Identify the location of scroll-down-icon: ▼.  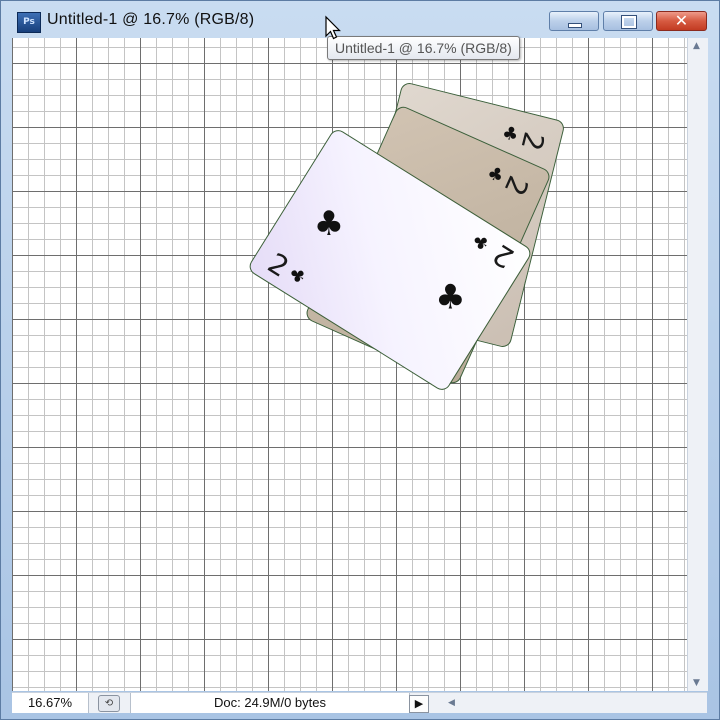
(696, 683).